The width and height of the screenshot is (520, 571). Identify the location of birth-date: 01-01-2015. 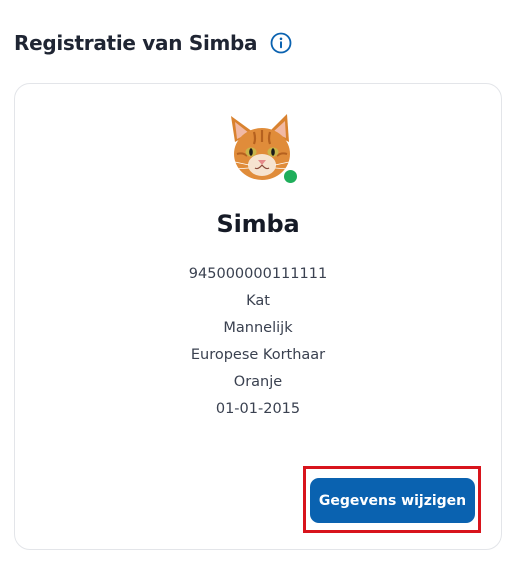
(258, 409).